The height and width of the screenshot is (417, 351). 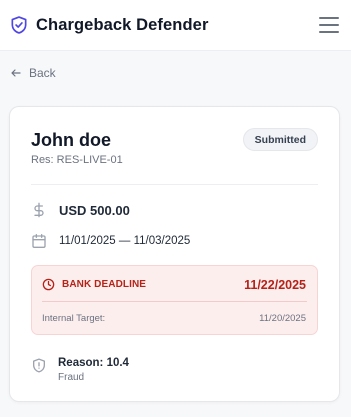 I want to click on shield-check-icon, so click(x=19, y=25).